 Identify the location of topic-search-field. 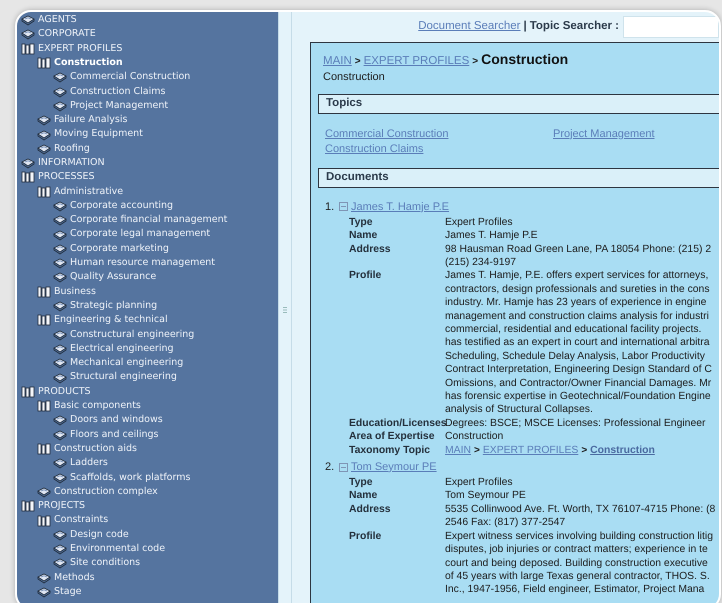
(671, 27).